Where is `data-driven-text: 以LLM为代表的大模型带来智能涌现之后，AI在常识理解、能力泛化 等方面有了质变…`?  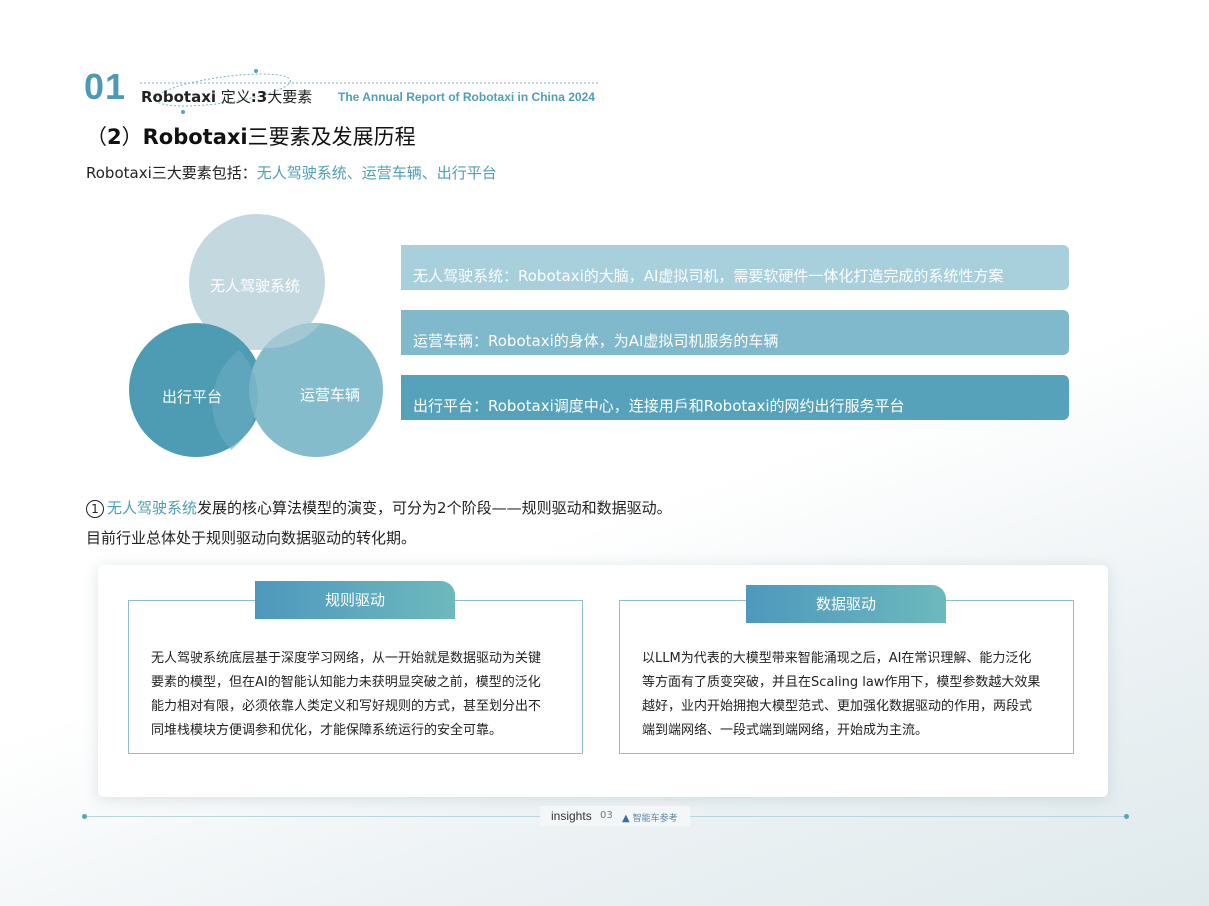
data-driven-text: 以LLM为代表的大模型带来智能涌现之后，AI在常识理解、能力泛化 等方面有了质变… is located at coordinates (841, 694).